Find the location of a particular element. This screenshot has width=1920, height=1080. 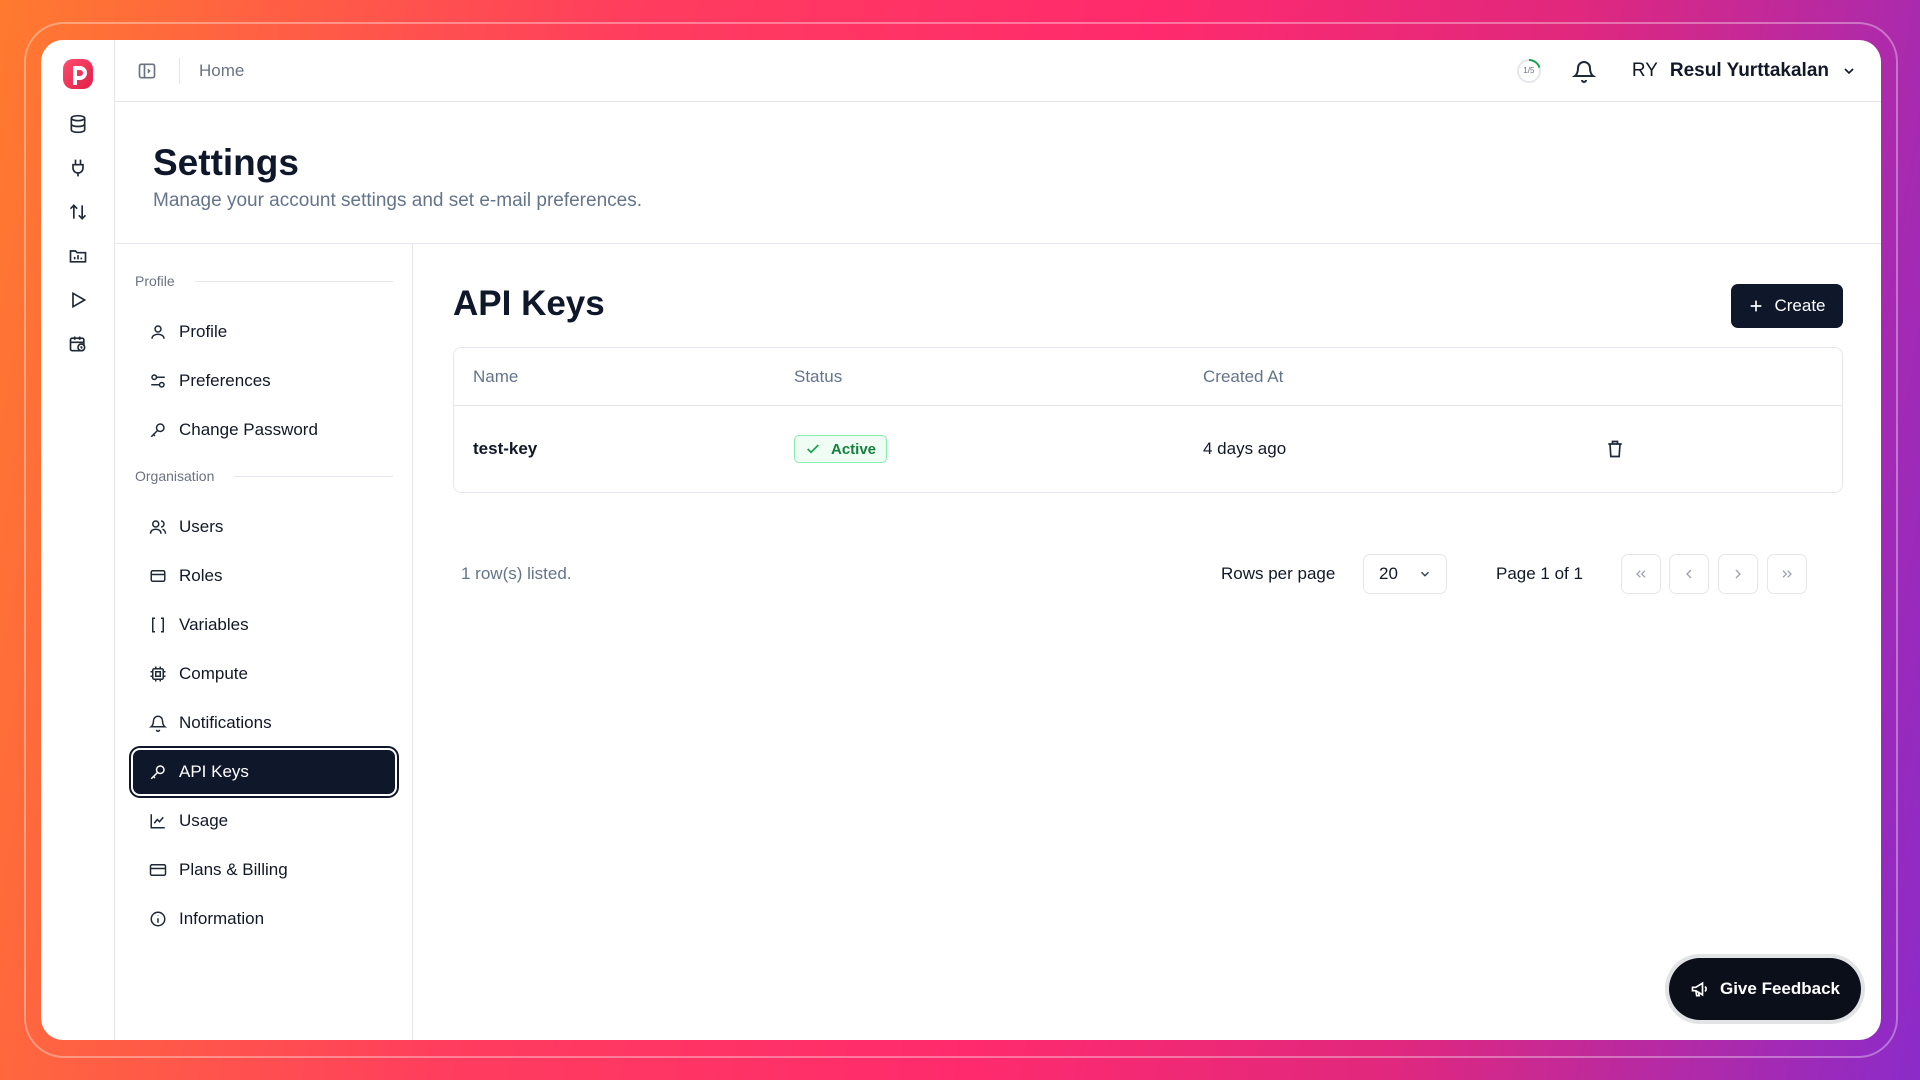

previous-page-button is located at coordinates (1689, 574).